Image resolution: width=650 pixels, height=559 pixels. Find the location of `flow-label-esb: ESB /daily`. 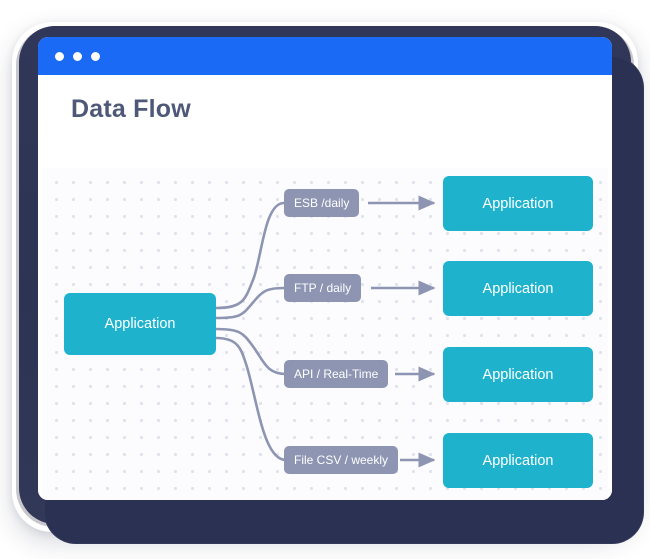

flow-label-esb: ESB /daily is located at coordinates (322, 203).